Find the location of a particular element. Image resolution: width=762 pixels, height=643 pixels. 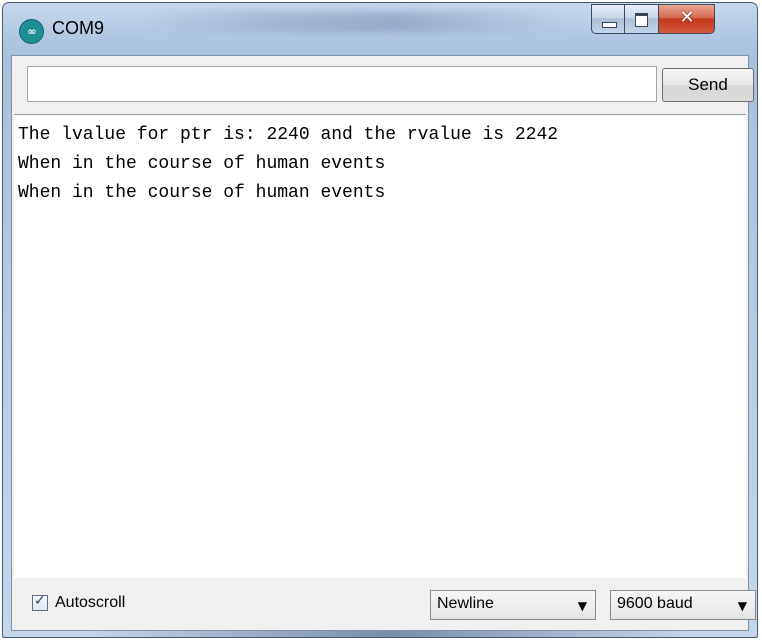

baud-rate-dropdown: 9600 baud ▼ is located at coordinates (683, 605).